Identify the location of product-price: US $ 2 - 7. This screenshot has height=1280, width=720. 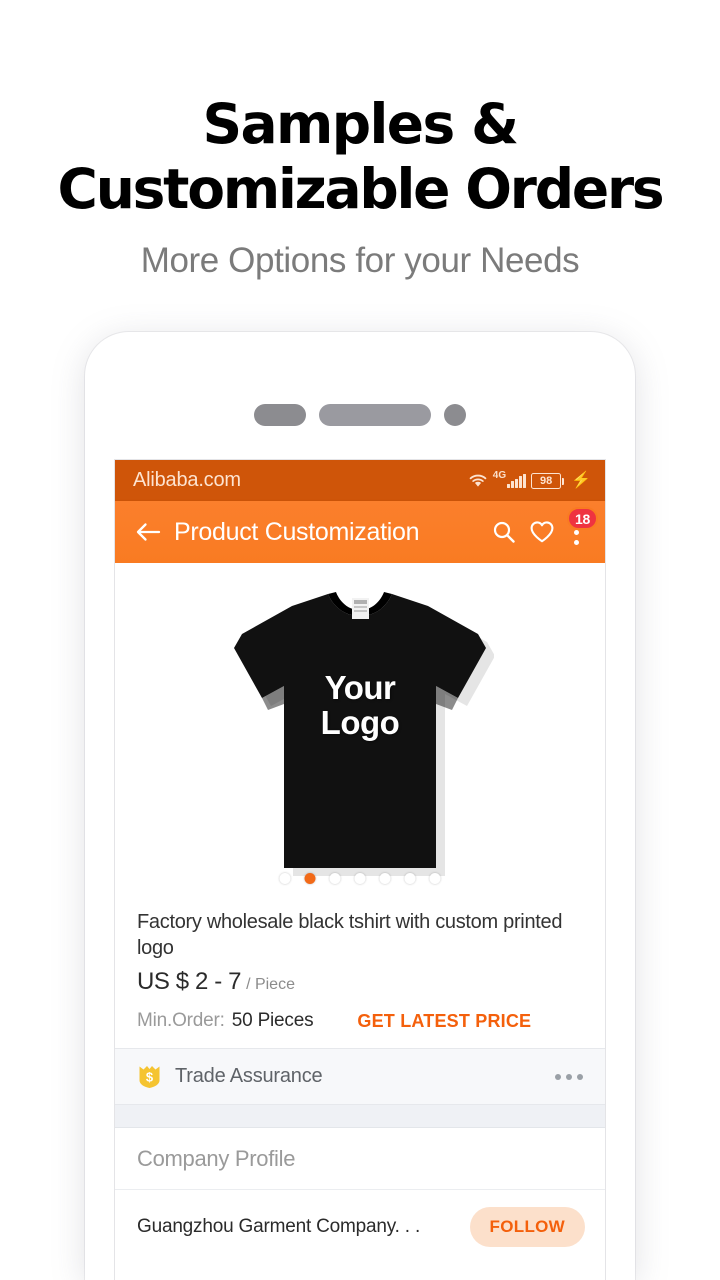
(189, 982).